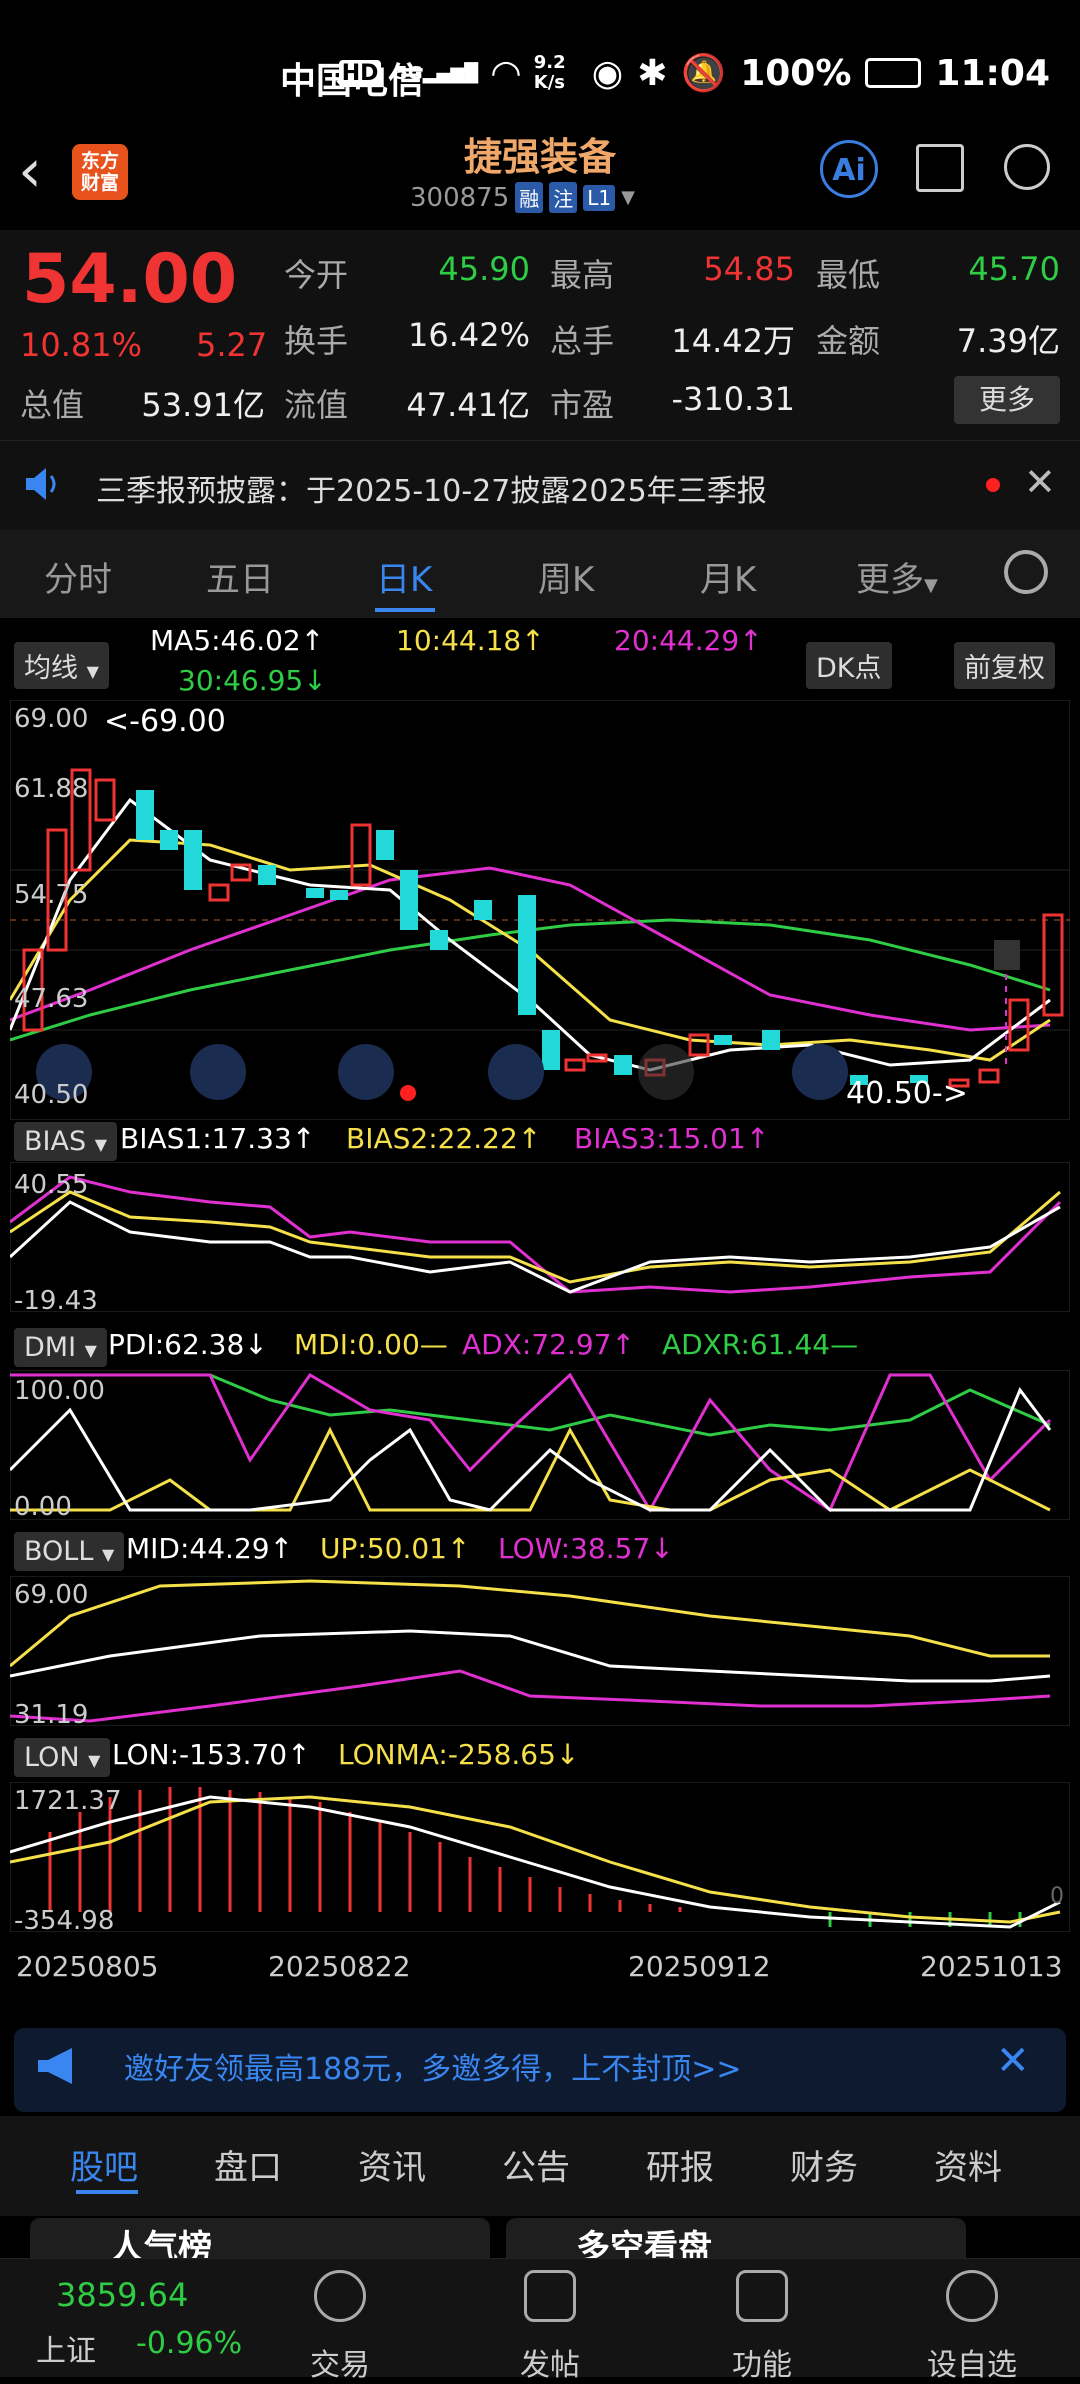 This screenshot has width=1080, height=2384. I want to click on dk-point-button: DK点, so click(849, 665).